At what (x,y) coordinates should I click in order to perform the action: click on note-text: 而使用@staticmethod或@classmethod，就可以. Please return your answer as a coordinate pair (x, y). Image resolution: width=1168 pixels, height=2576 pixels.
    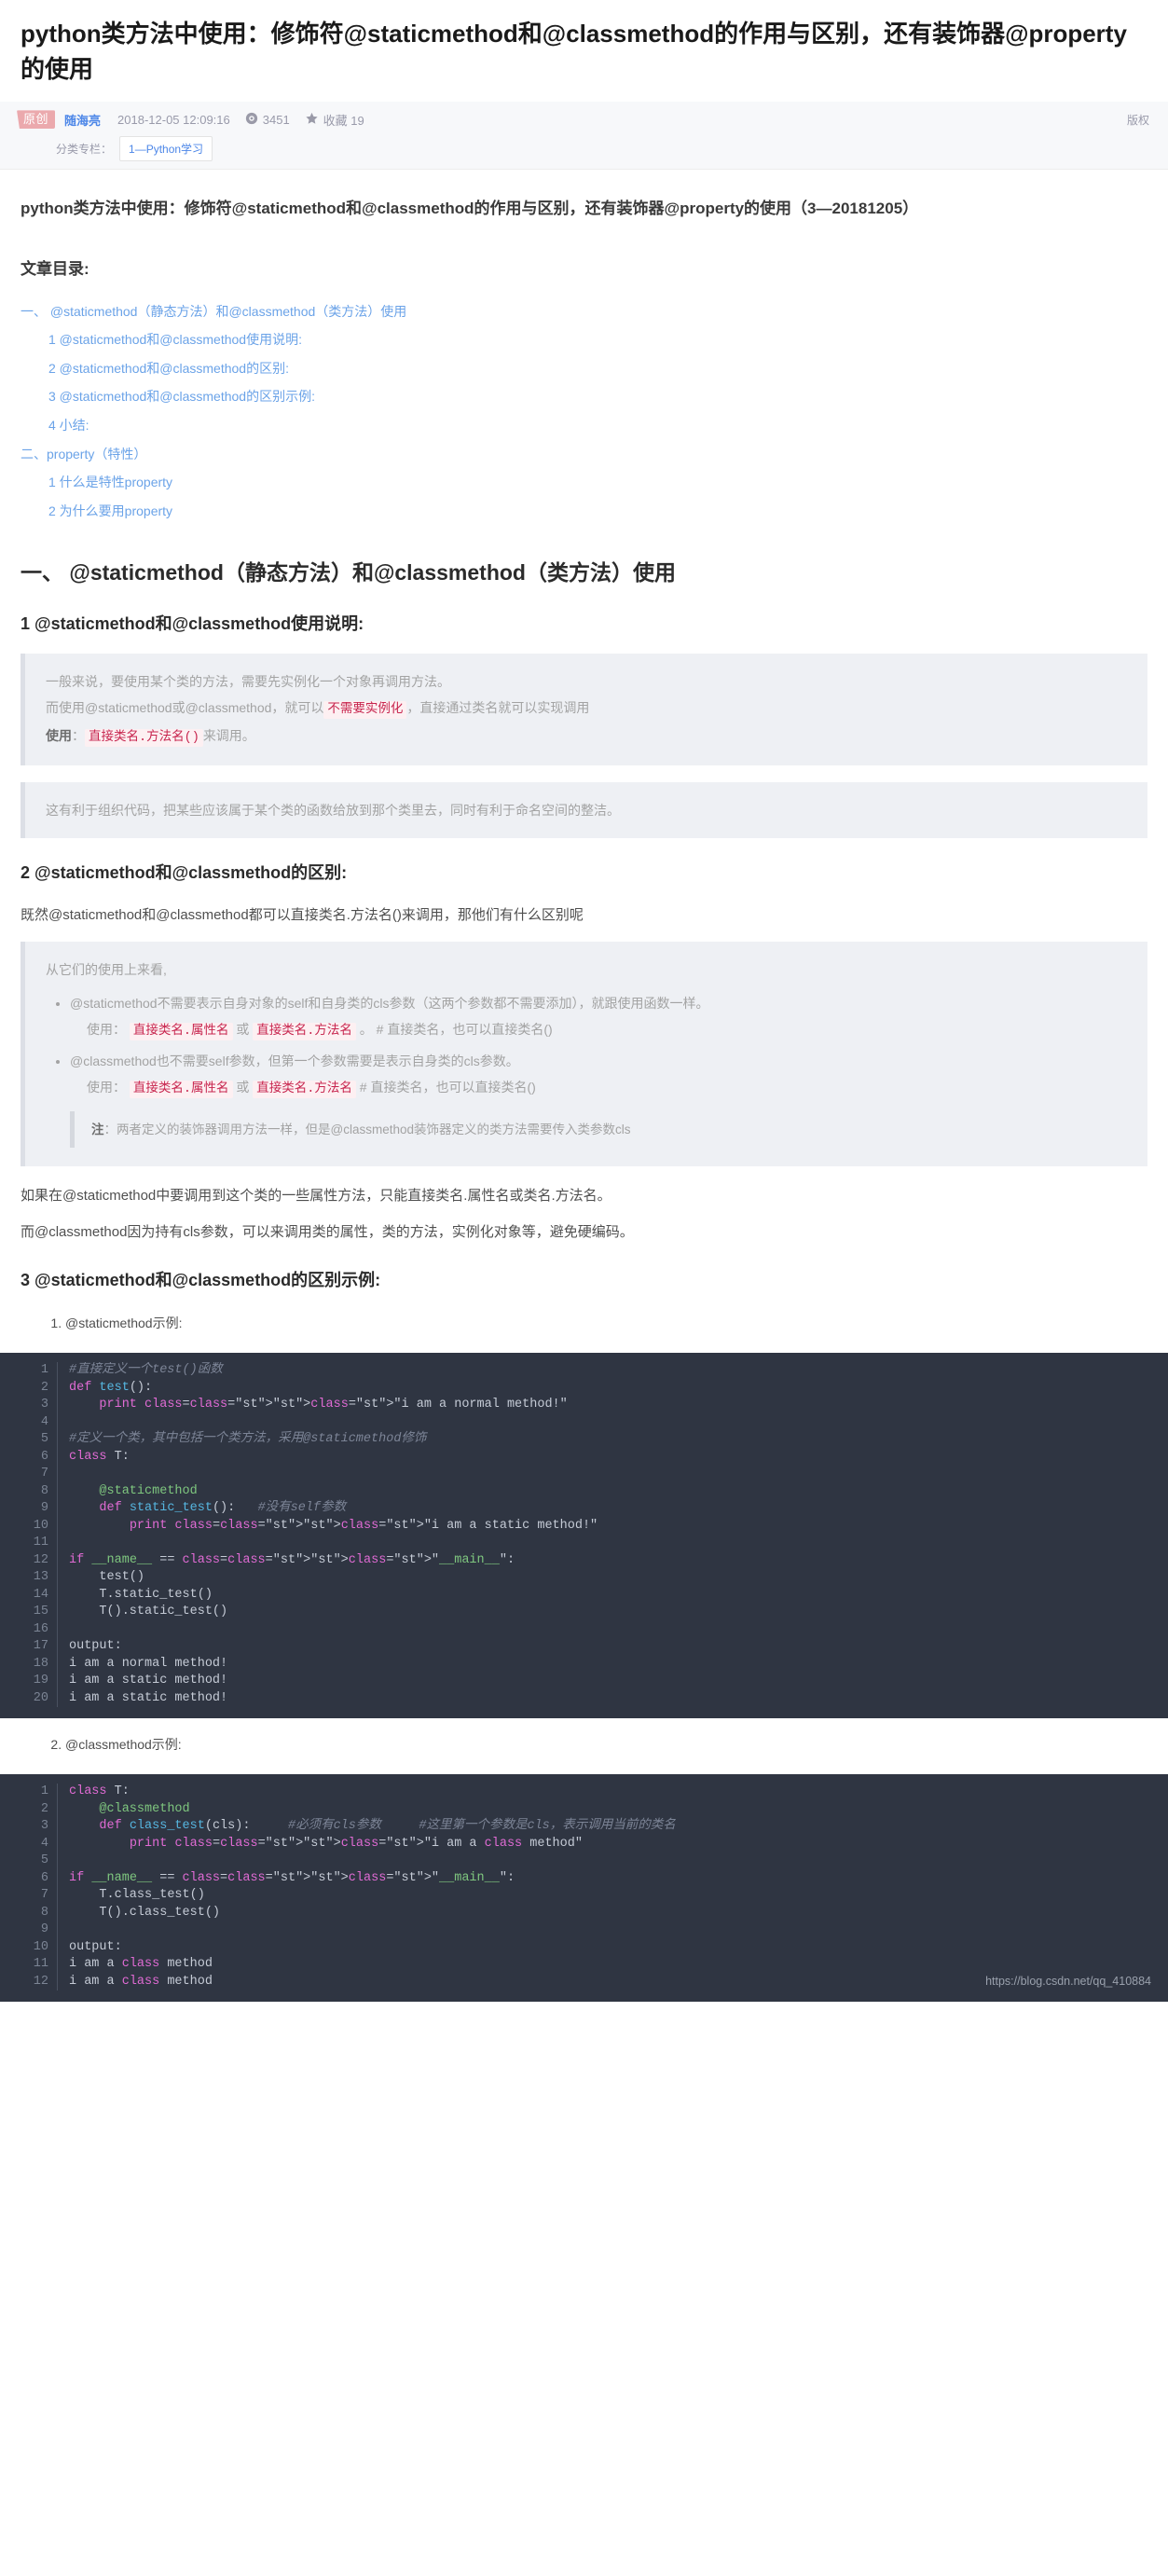
    Looking at the image, I should click on (185, 707).